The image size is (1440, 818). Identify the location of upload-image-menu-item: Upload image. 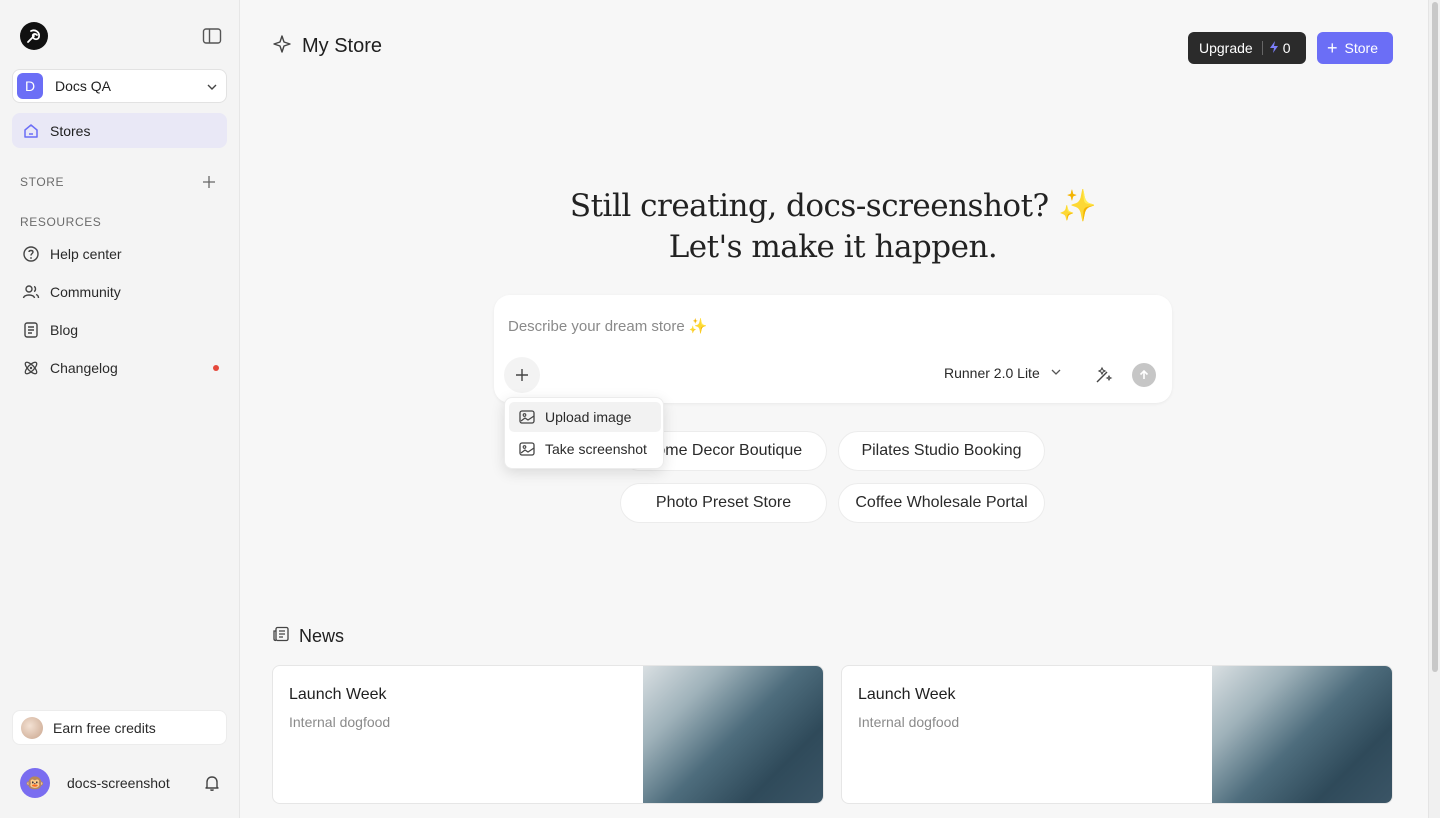
(585, 417).